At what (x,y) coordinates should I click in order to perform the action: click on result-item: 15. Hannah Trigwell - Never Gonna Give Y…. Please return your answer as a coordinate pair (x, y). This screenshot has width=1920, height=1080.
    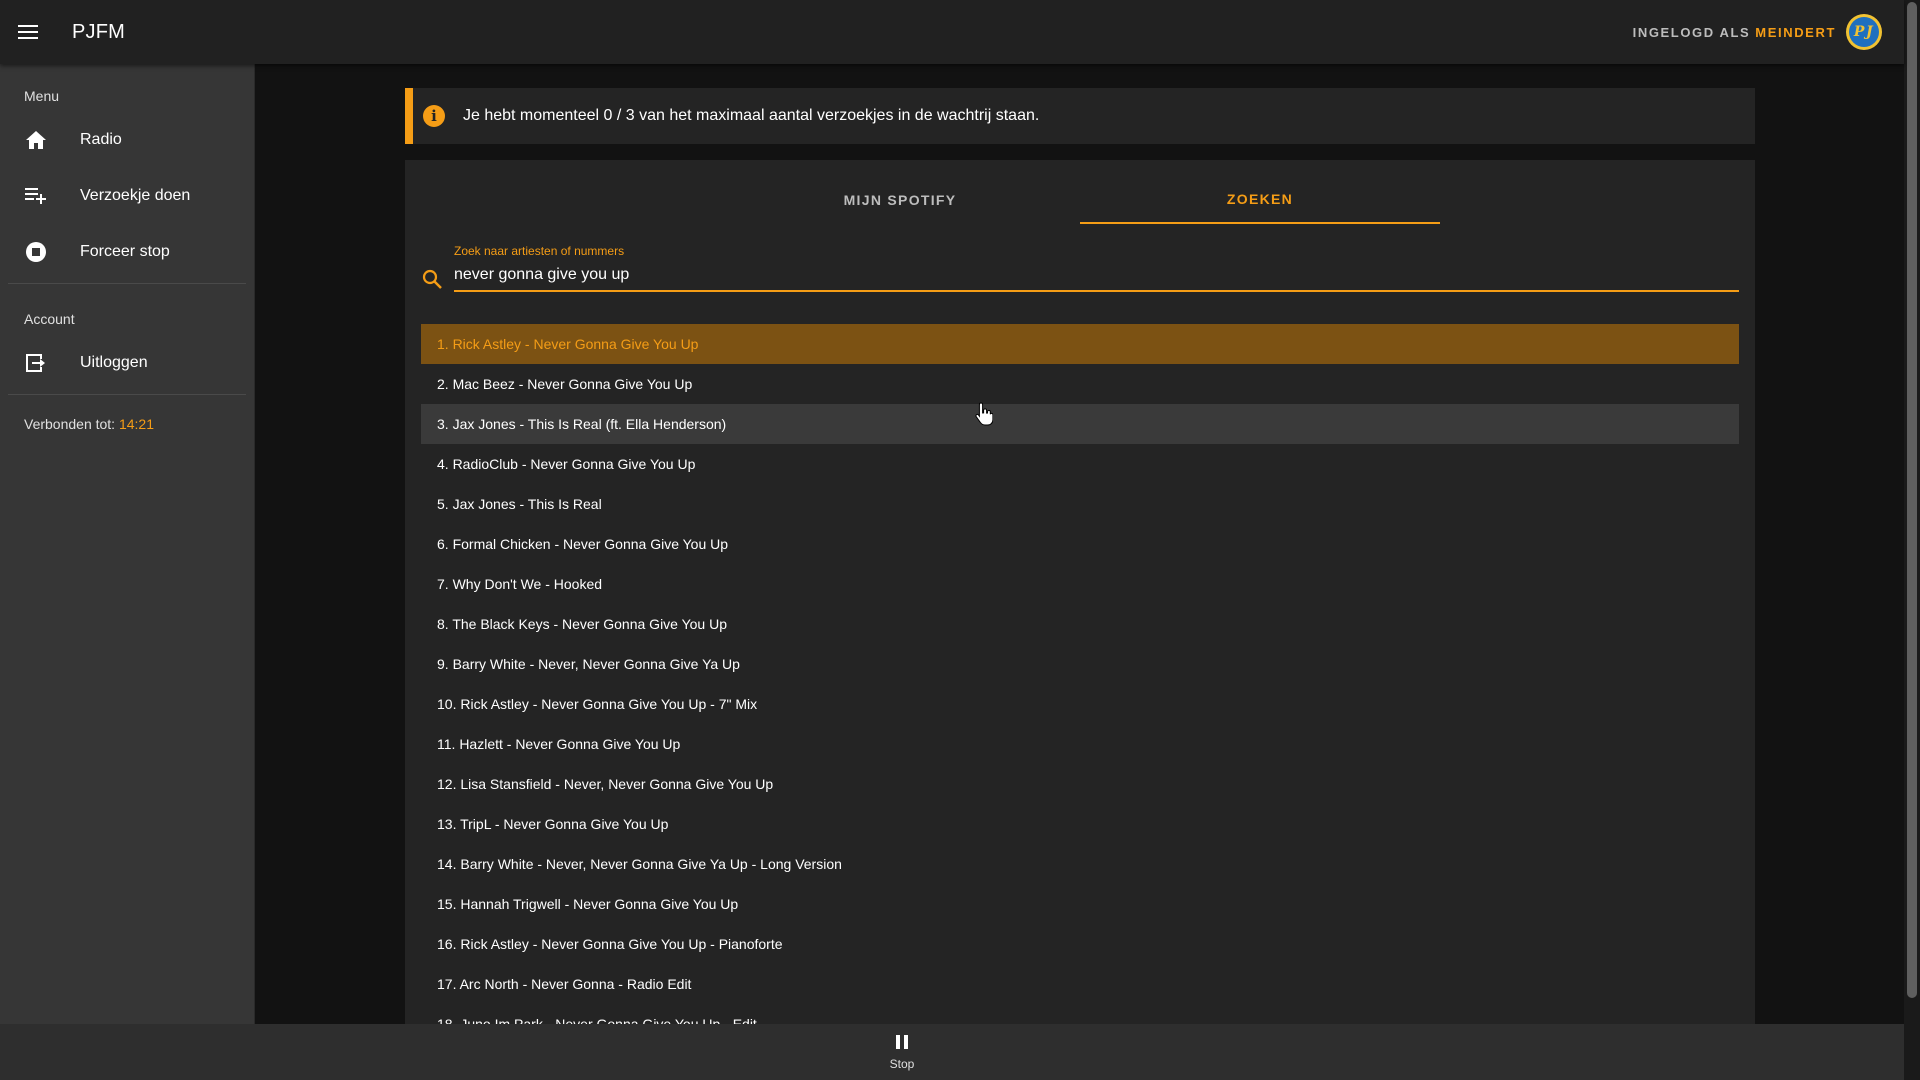
    Looking at the image, I should click on (1080, 904).